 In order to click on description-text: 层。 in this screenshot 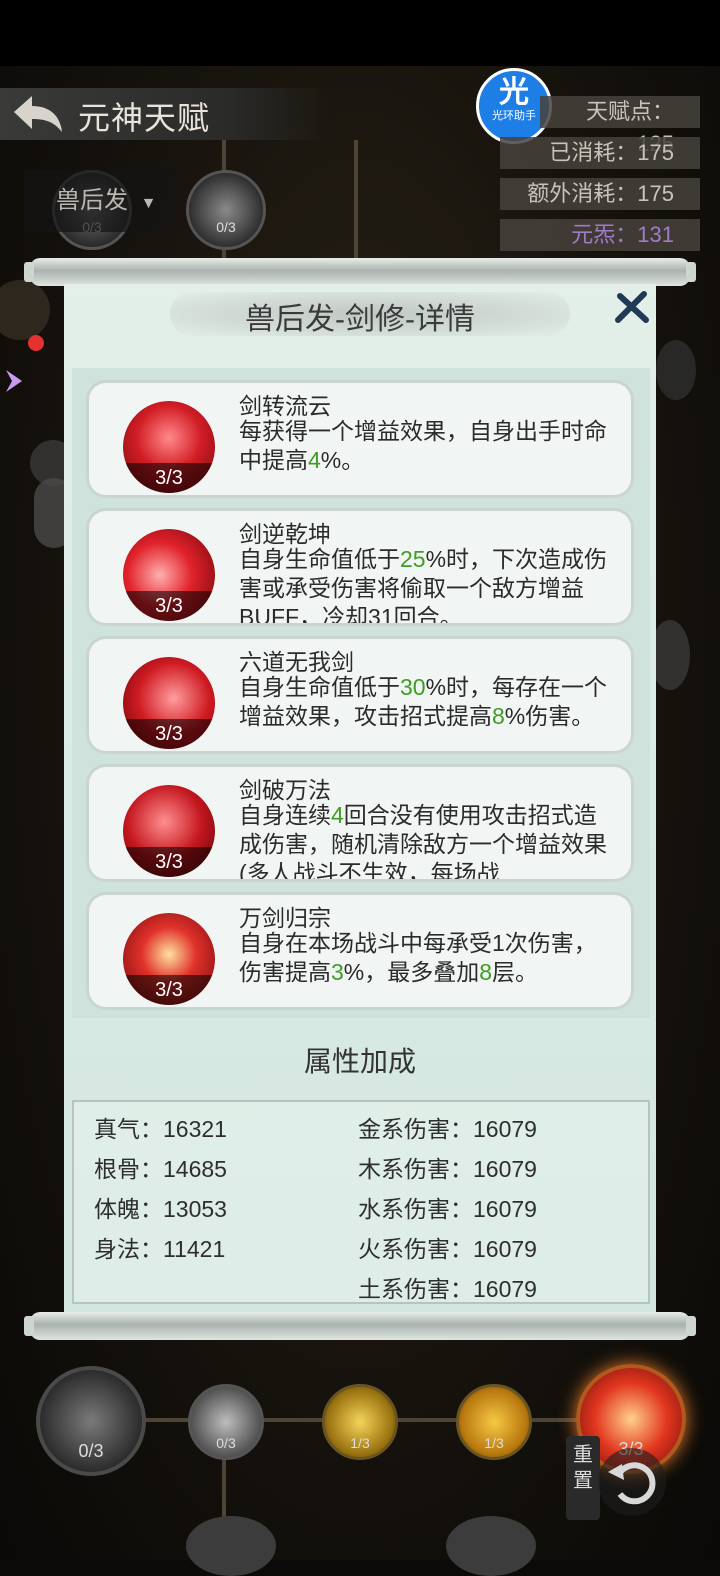, I will do `click(515, 972)`.